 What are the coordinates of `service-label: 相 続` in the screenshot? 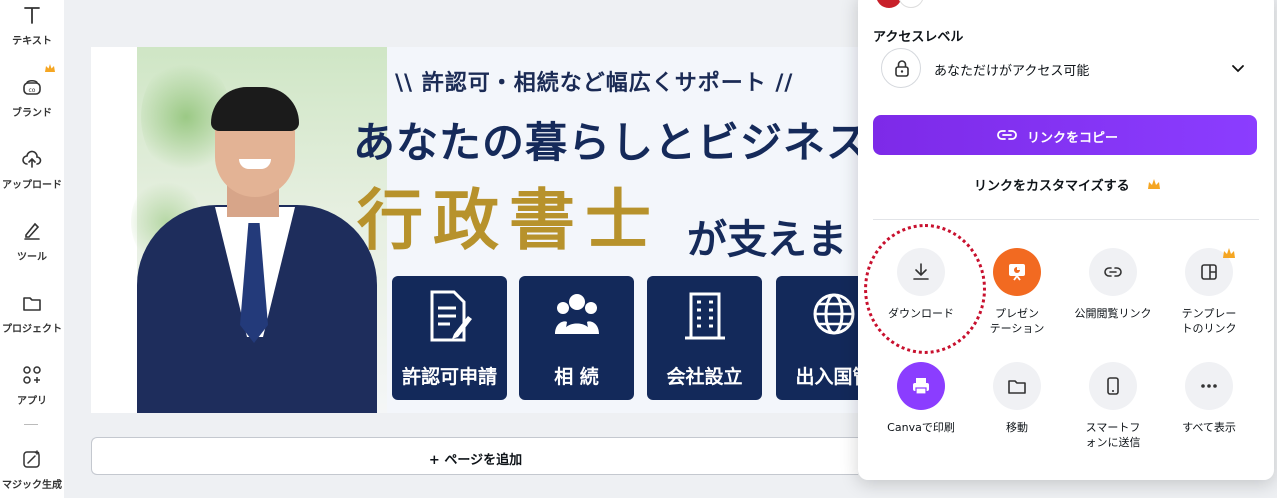 It's located at (576, 377).